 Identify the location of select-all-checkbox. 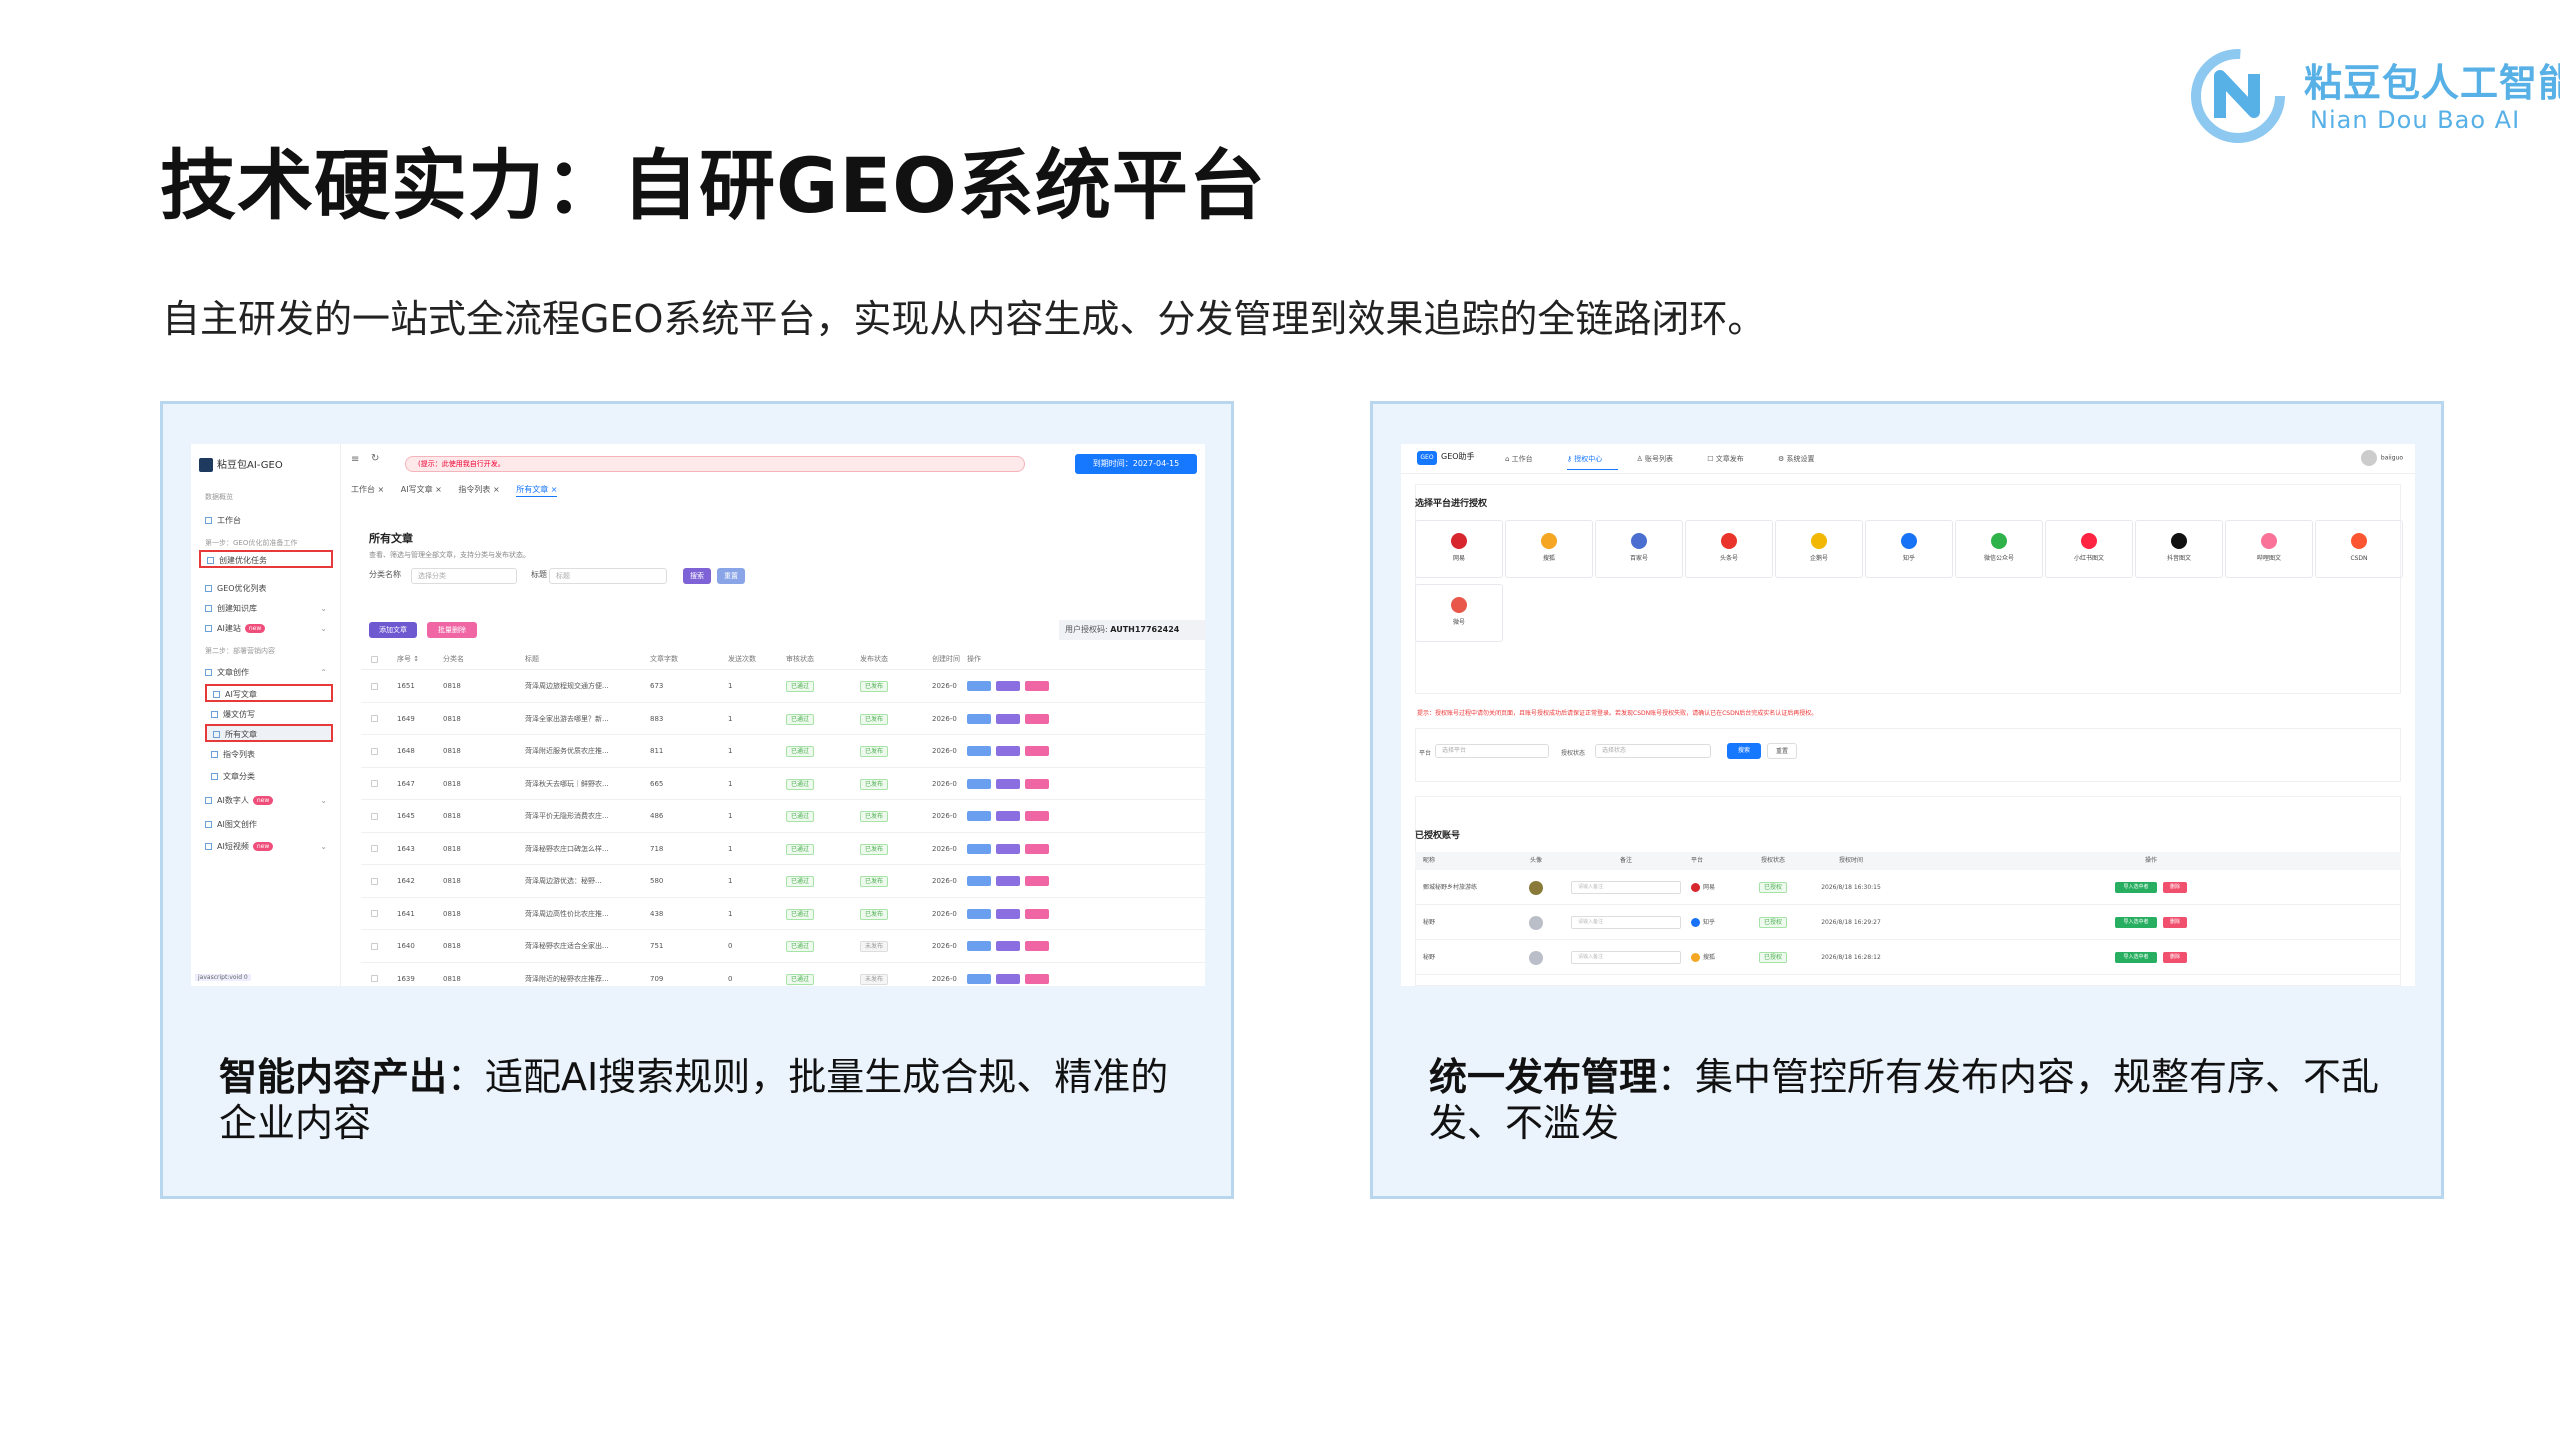
(374, 659).